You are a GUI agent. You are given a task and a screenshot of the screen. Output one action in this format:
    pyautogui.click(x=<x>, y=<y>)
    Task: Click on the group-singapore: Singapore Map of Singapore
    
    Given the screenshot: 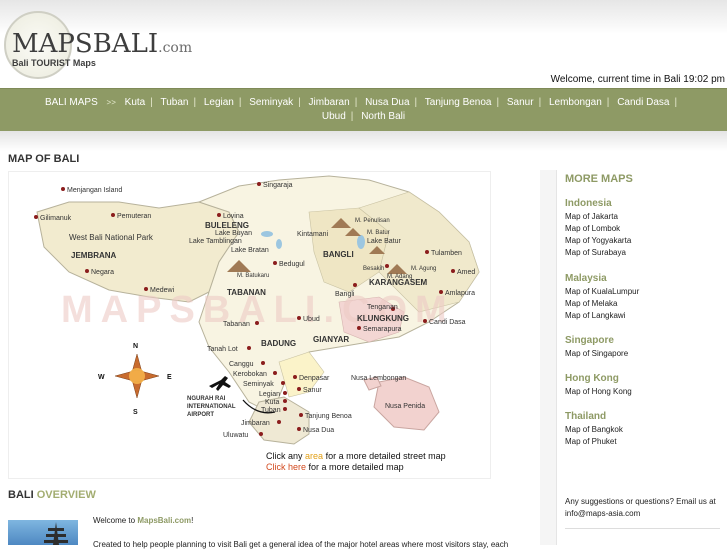 What is the action you would take?
    pyautogui.click(x=596, y=347)
    